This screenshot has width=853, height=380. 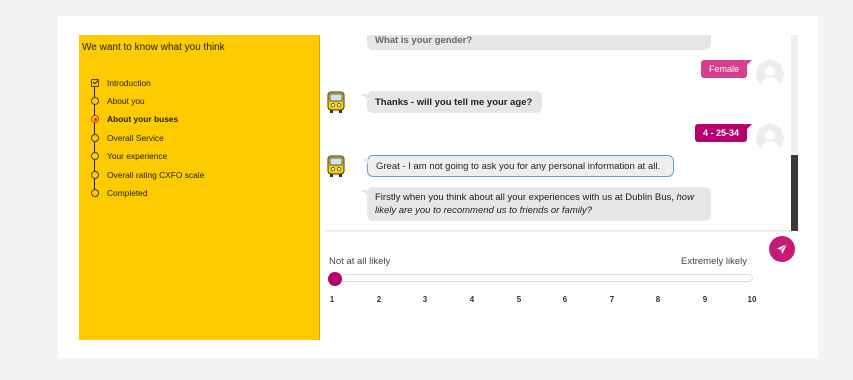 I want to click on divider, so click(x=557, y=231).